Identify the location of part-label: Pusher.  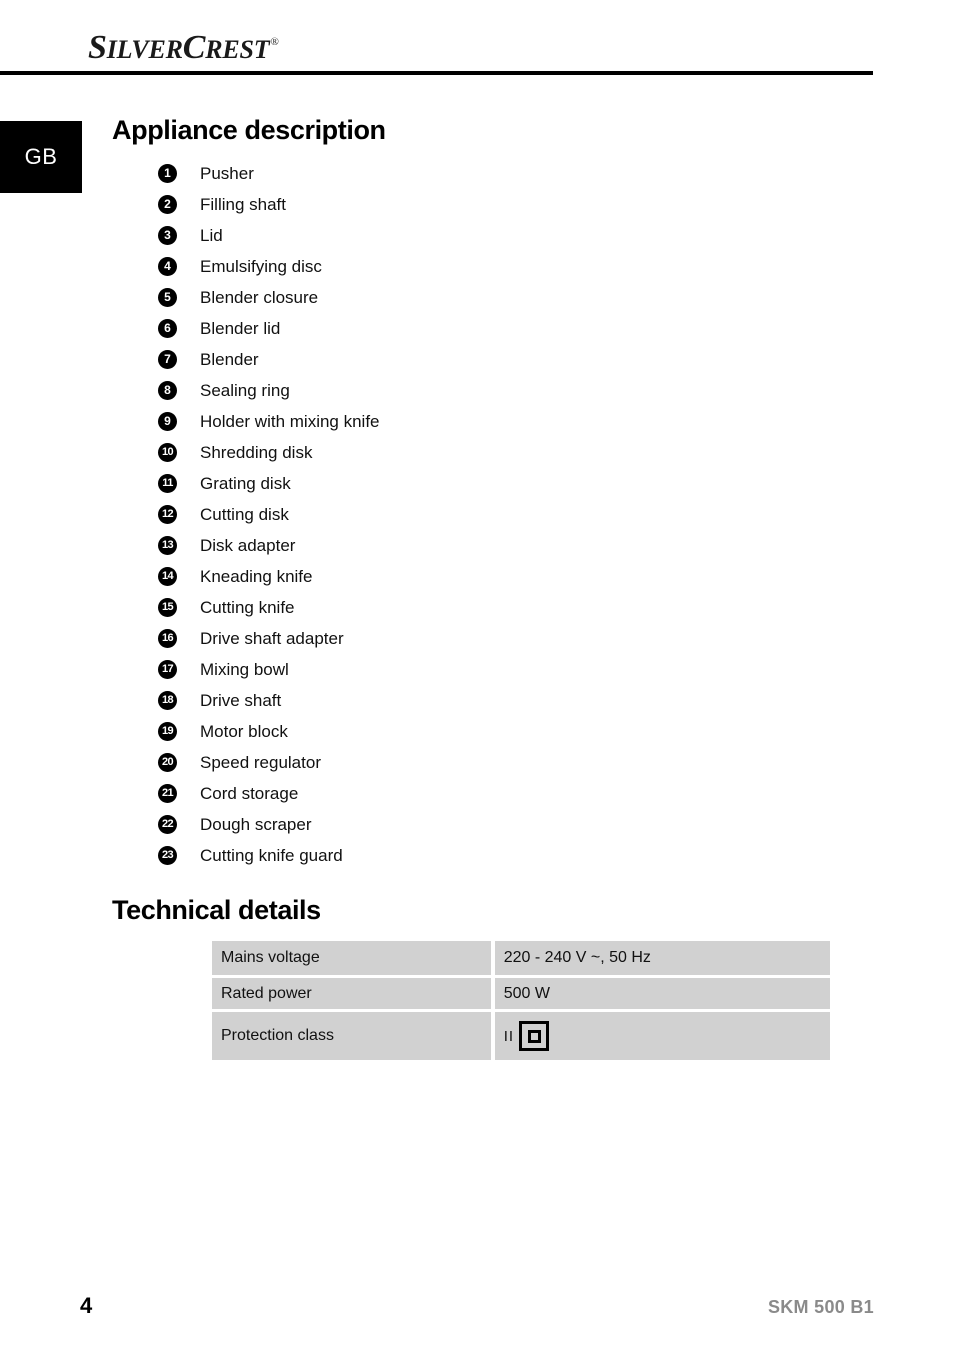
(227, 173).